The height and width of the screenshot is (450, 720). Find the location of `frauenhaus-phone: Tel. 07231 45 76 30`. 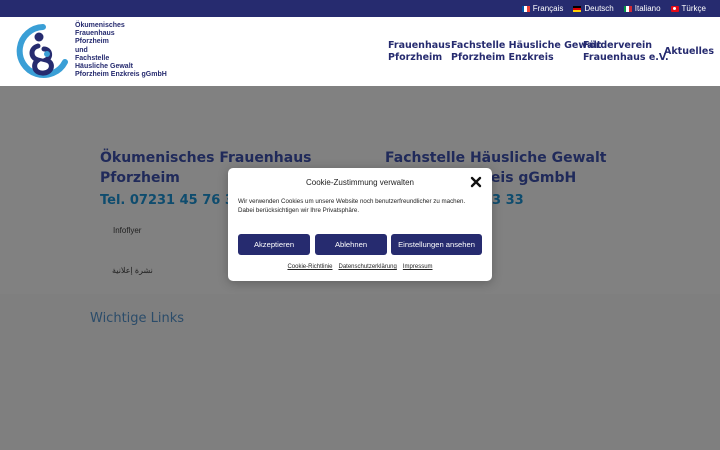

frauenhaus-phone: Tel. 07231 45 76 30 is located at coordinates (171, 200).